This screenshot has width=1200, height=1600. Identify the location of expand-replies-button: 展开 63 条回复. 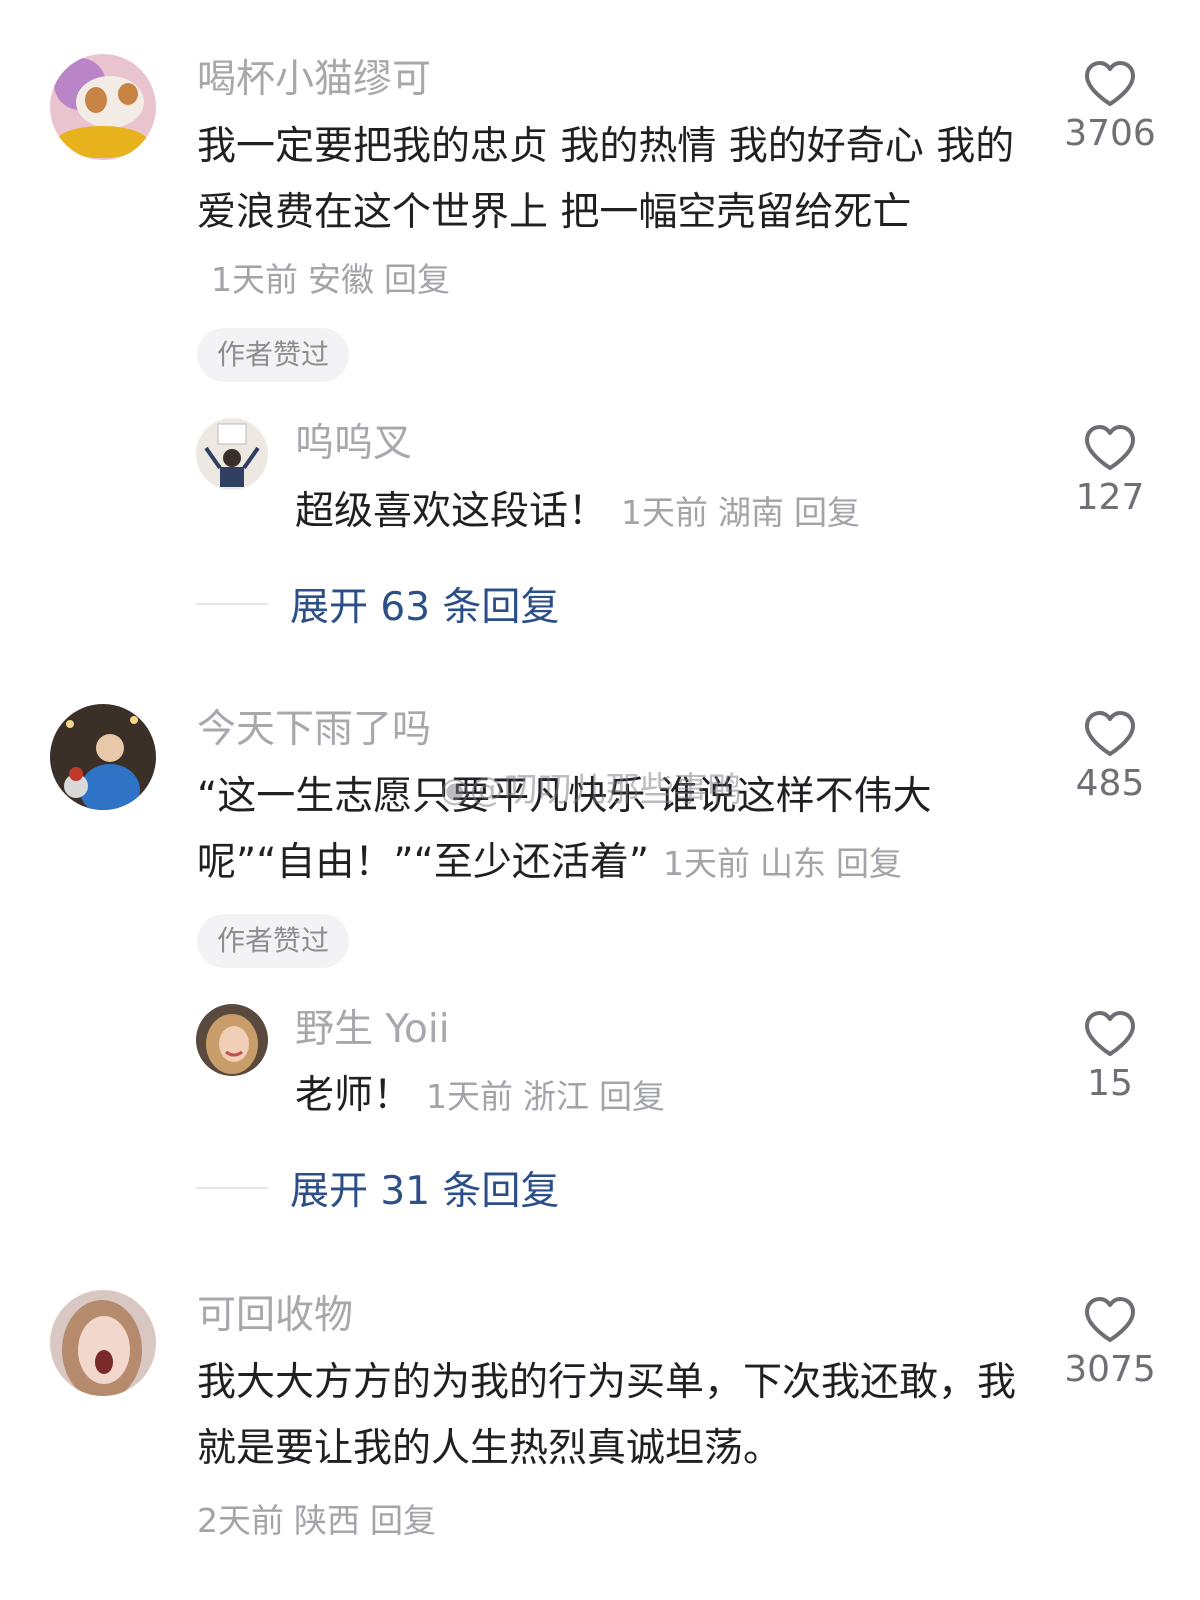
(377, 604).